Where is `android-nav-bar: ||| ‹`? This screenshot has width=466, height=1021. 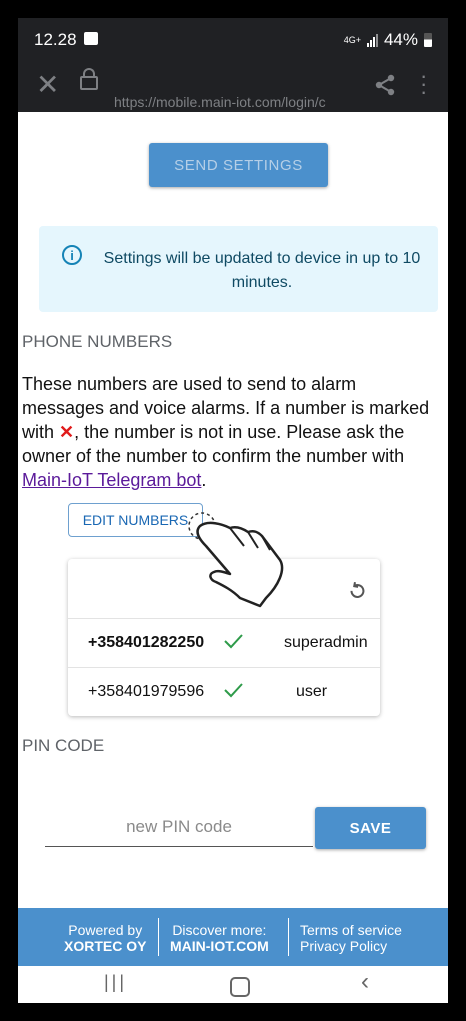
android-nav-bar: ||| ‹ is located at coordinates (233, 984).